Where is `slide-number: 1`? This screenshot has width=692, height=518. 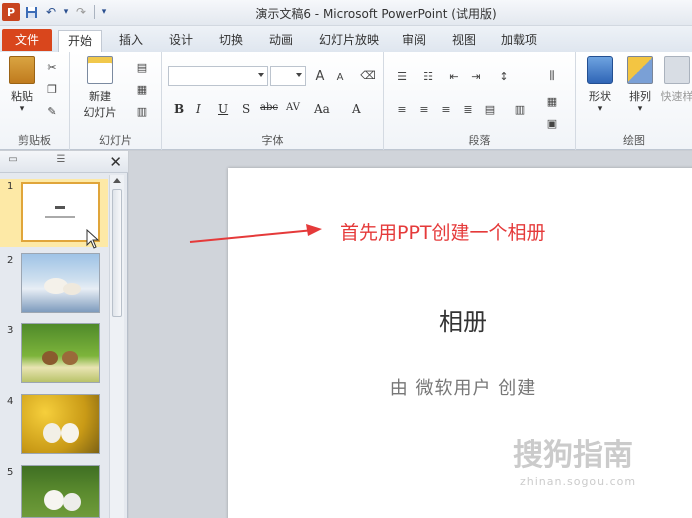 slide-number: 1 is located at coordinates (10, 186).